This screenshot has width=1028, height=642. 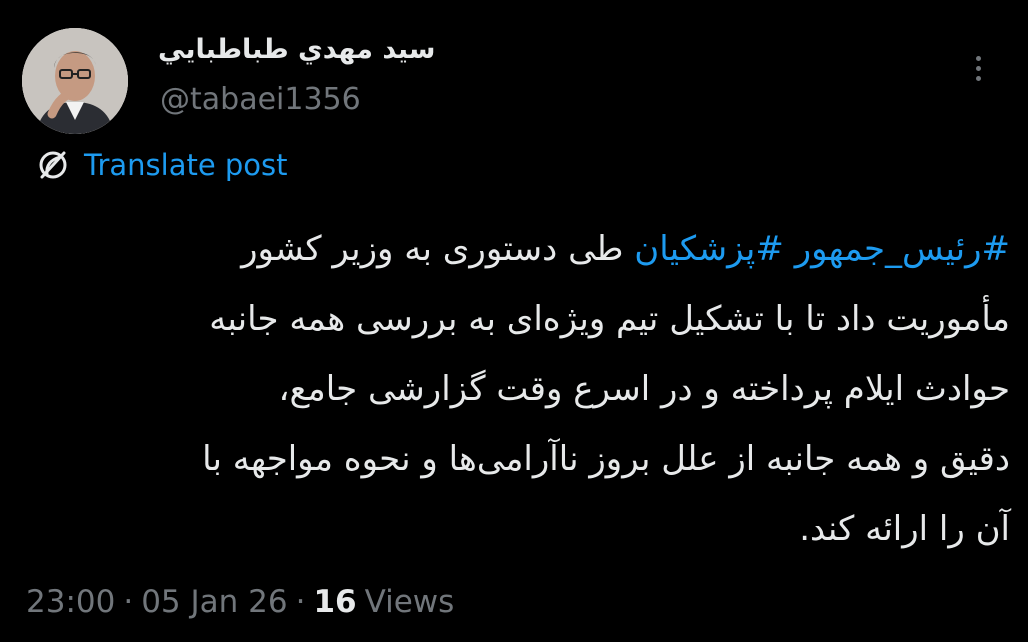 What do you see at coordinates (308, 49) in the screenshot?
I see `author-display-name: سيد مهدي طباطبايي` at bounding box center [308, 49].